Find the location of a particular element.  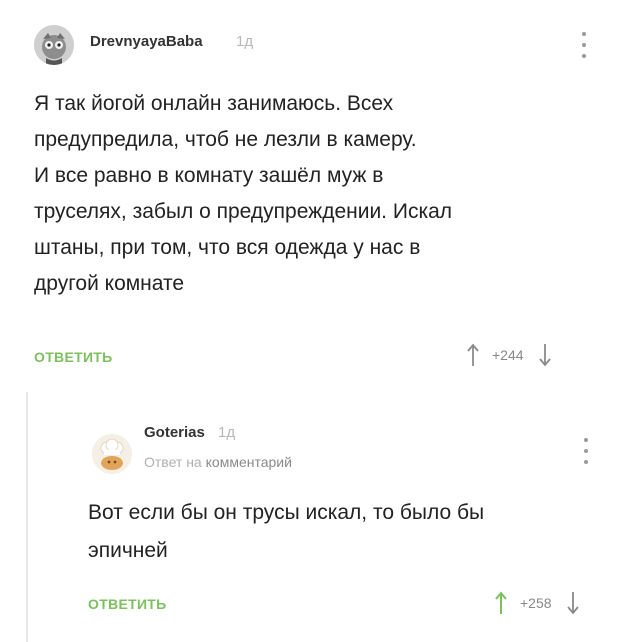

score: +258 is located at coordinates (536, 603).